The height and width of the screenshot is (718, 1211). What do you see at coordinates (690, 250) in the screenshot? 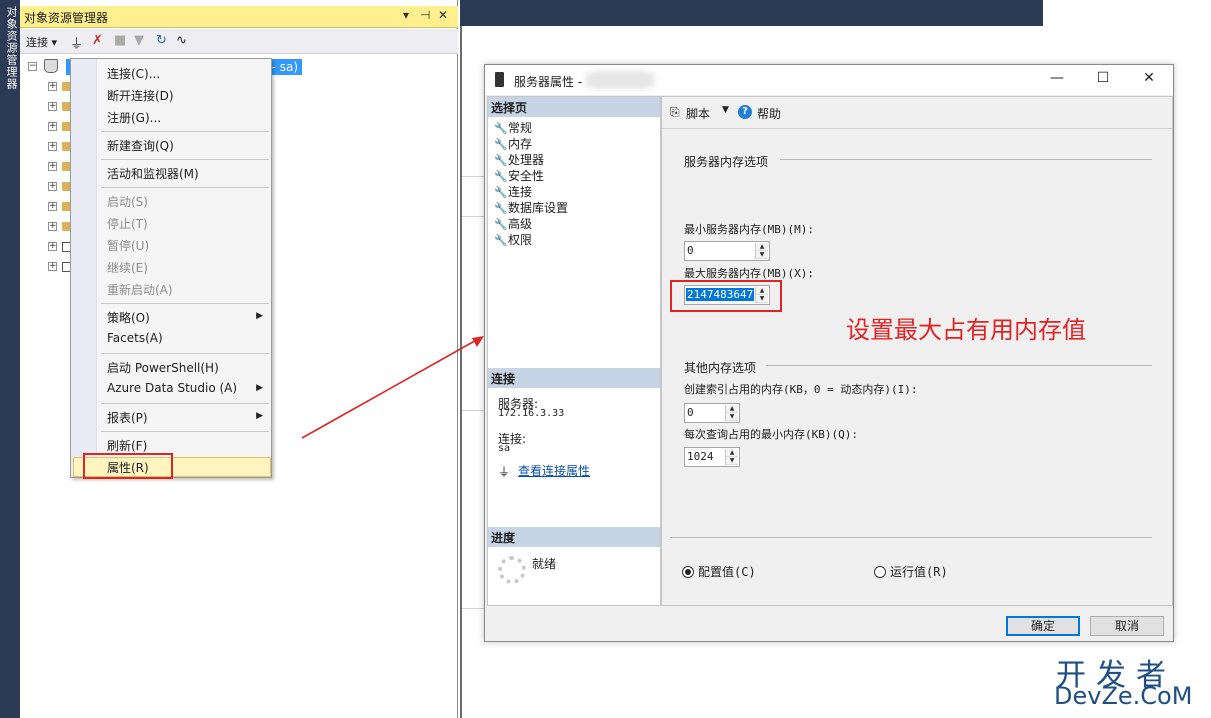
I see `min-memory-value: 0` at bounding box center [690, 250].